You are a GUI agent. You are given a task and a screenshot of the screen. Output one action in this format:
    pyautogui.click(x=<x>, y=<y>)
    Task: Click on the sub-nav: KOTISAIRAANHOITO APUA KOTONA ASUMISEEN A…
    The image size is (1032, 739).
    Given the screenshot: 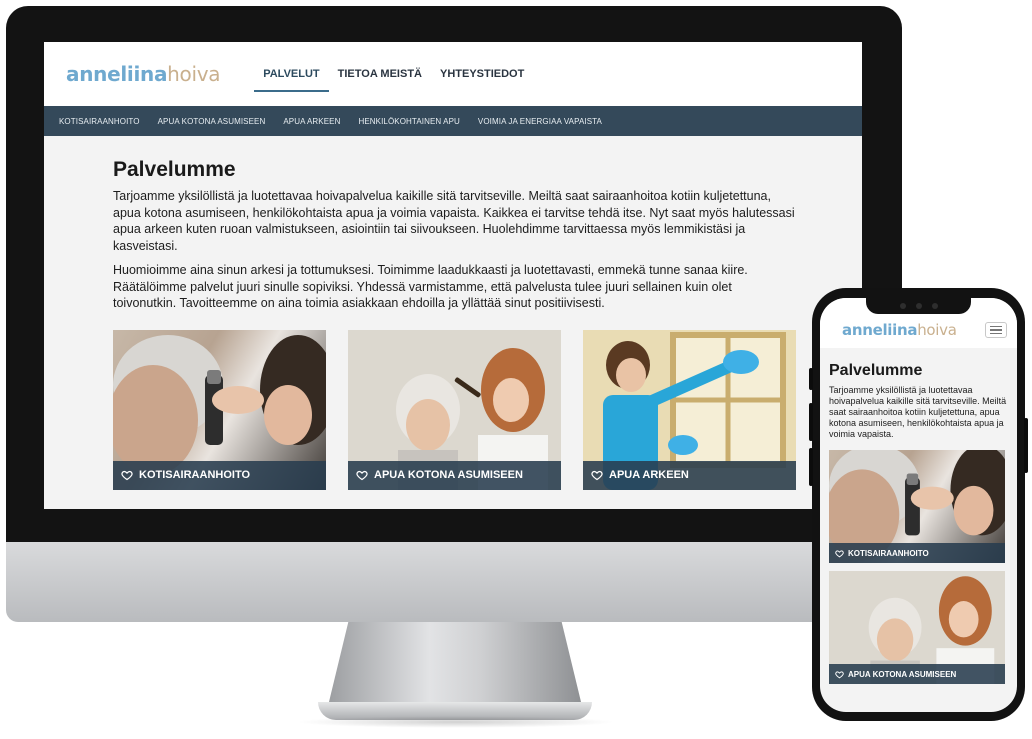 What is the action you would take?
    pyautogui.click(x=453, y=121)
    